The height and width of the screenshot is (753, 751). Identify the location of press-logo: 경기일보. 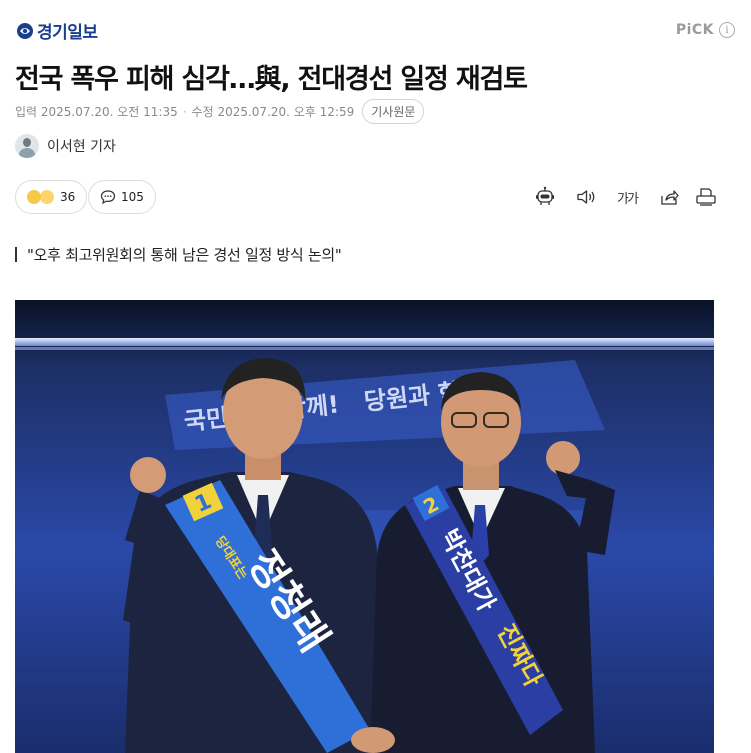
(57, 30).